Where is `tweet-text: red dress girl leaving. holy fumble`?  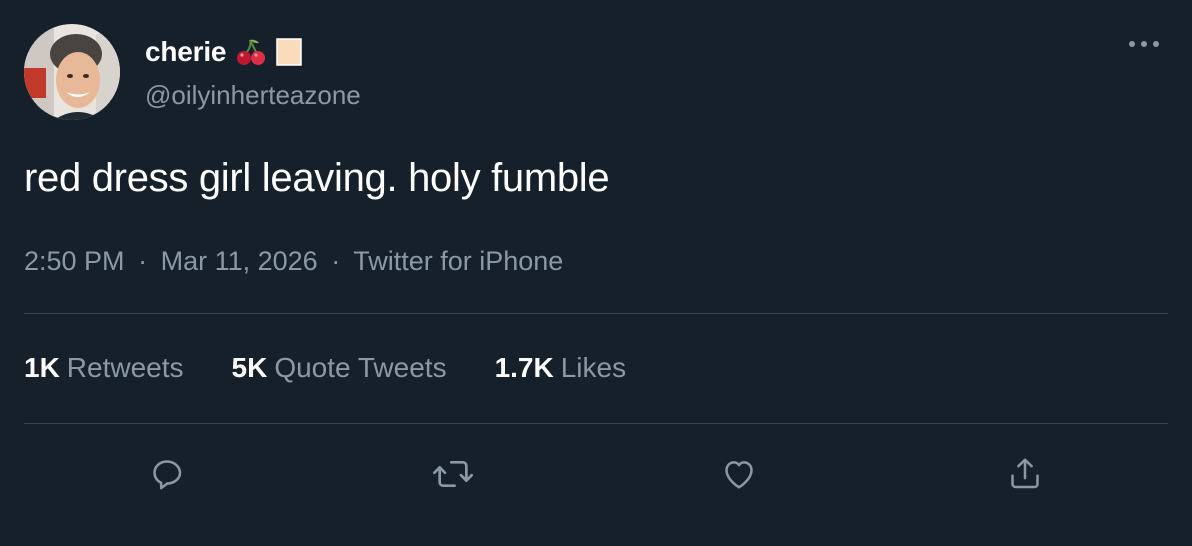
tweet-text: red dress girl leaving. holy fumble is located at coordinates (317, 178).